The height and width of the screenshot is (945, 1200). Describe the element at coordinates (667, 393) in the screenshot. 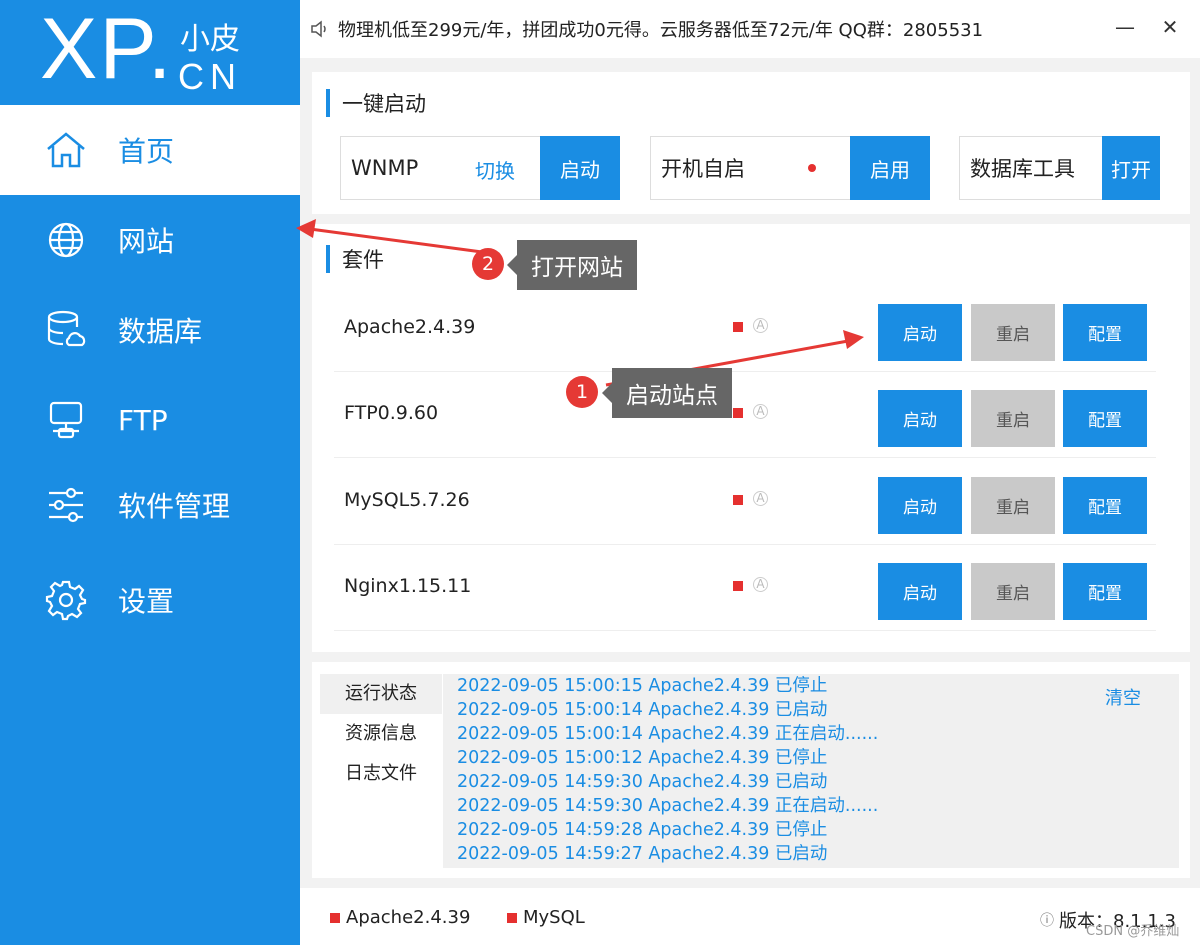

I see `annotation-tip-1: 启动站点` at that location.